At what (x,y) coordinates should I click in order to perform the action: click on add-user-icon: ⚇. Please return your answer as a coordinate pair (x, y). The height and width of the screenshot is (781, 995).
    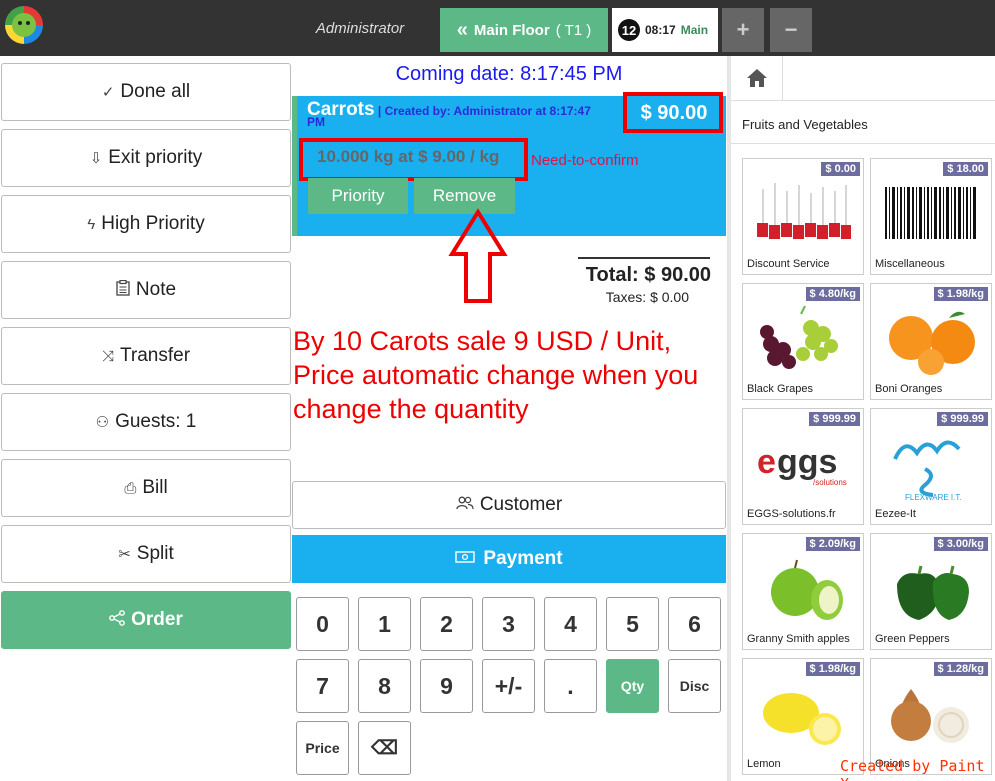
    Looking at the image, I should click on (102, 422).